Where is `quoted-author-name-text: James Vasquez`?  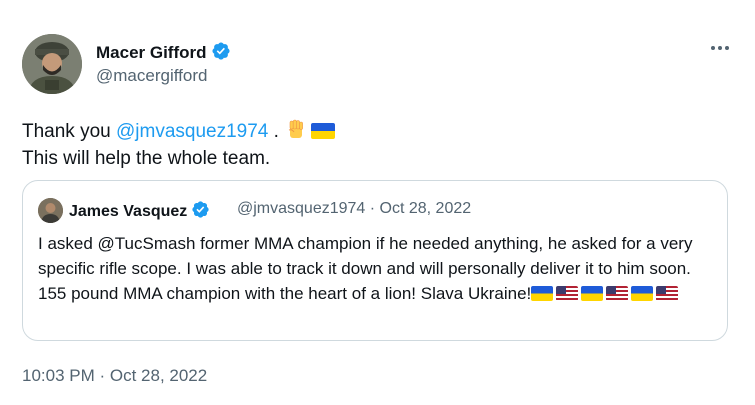
quoted-author-name-text: James Vasquez is located at coordinates (128, 211).